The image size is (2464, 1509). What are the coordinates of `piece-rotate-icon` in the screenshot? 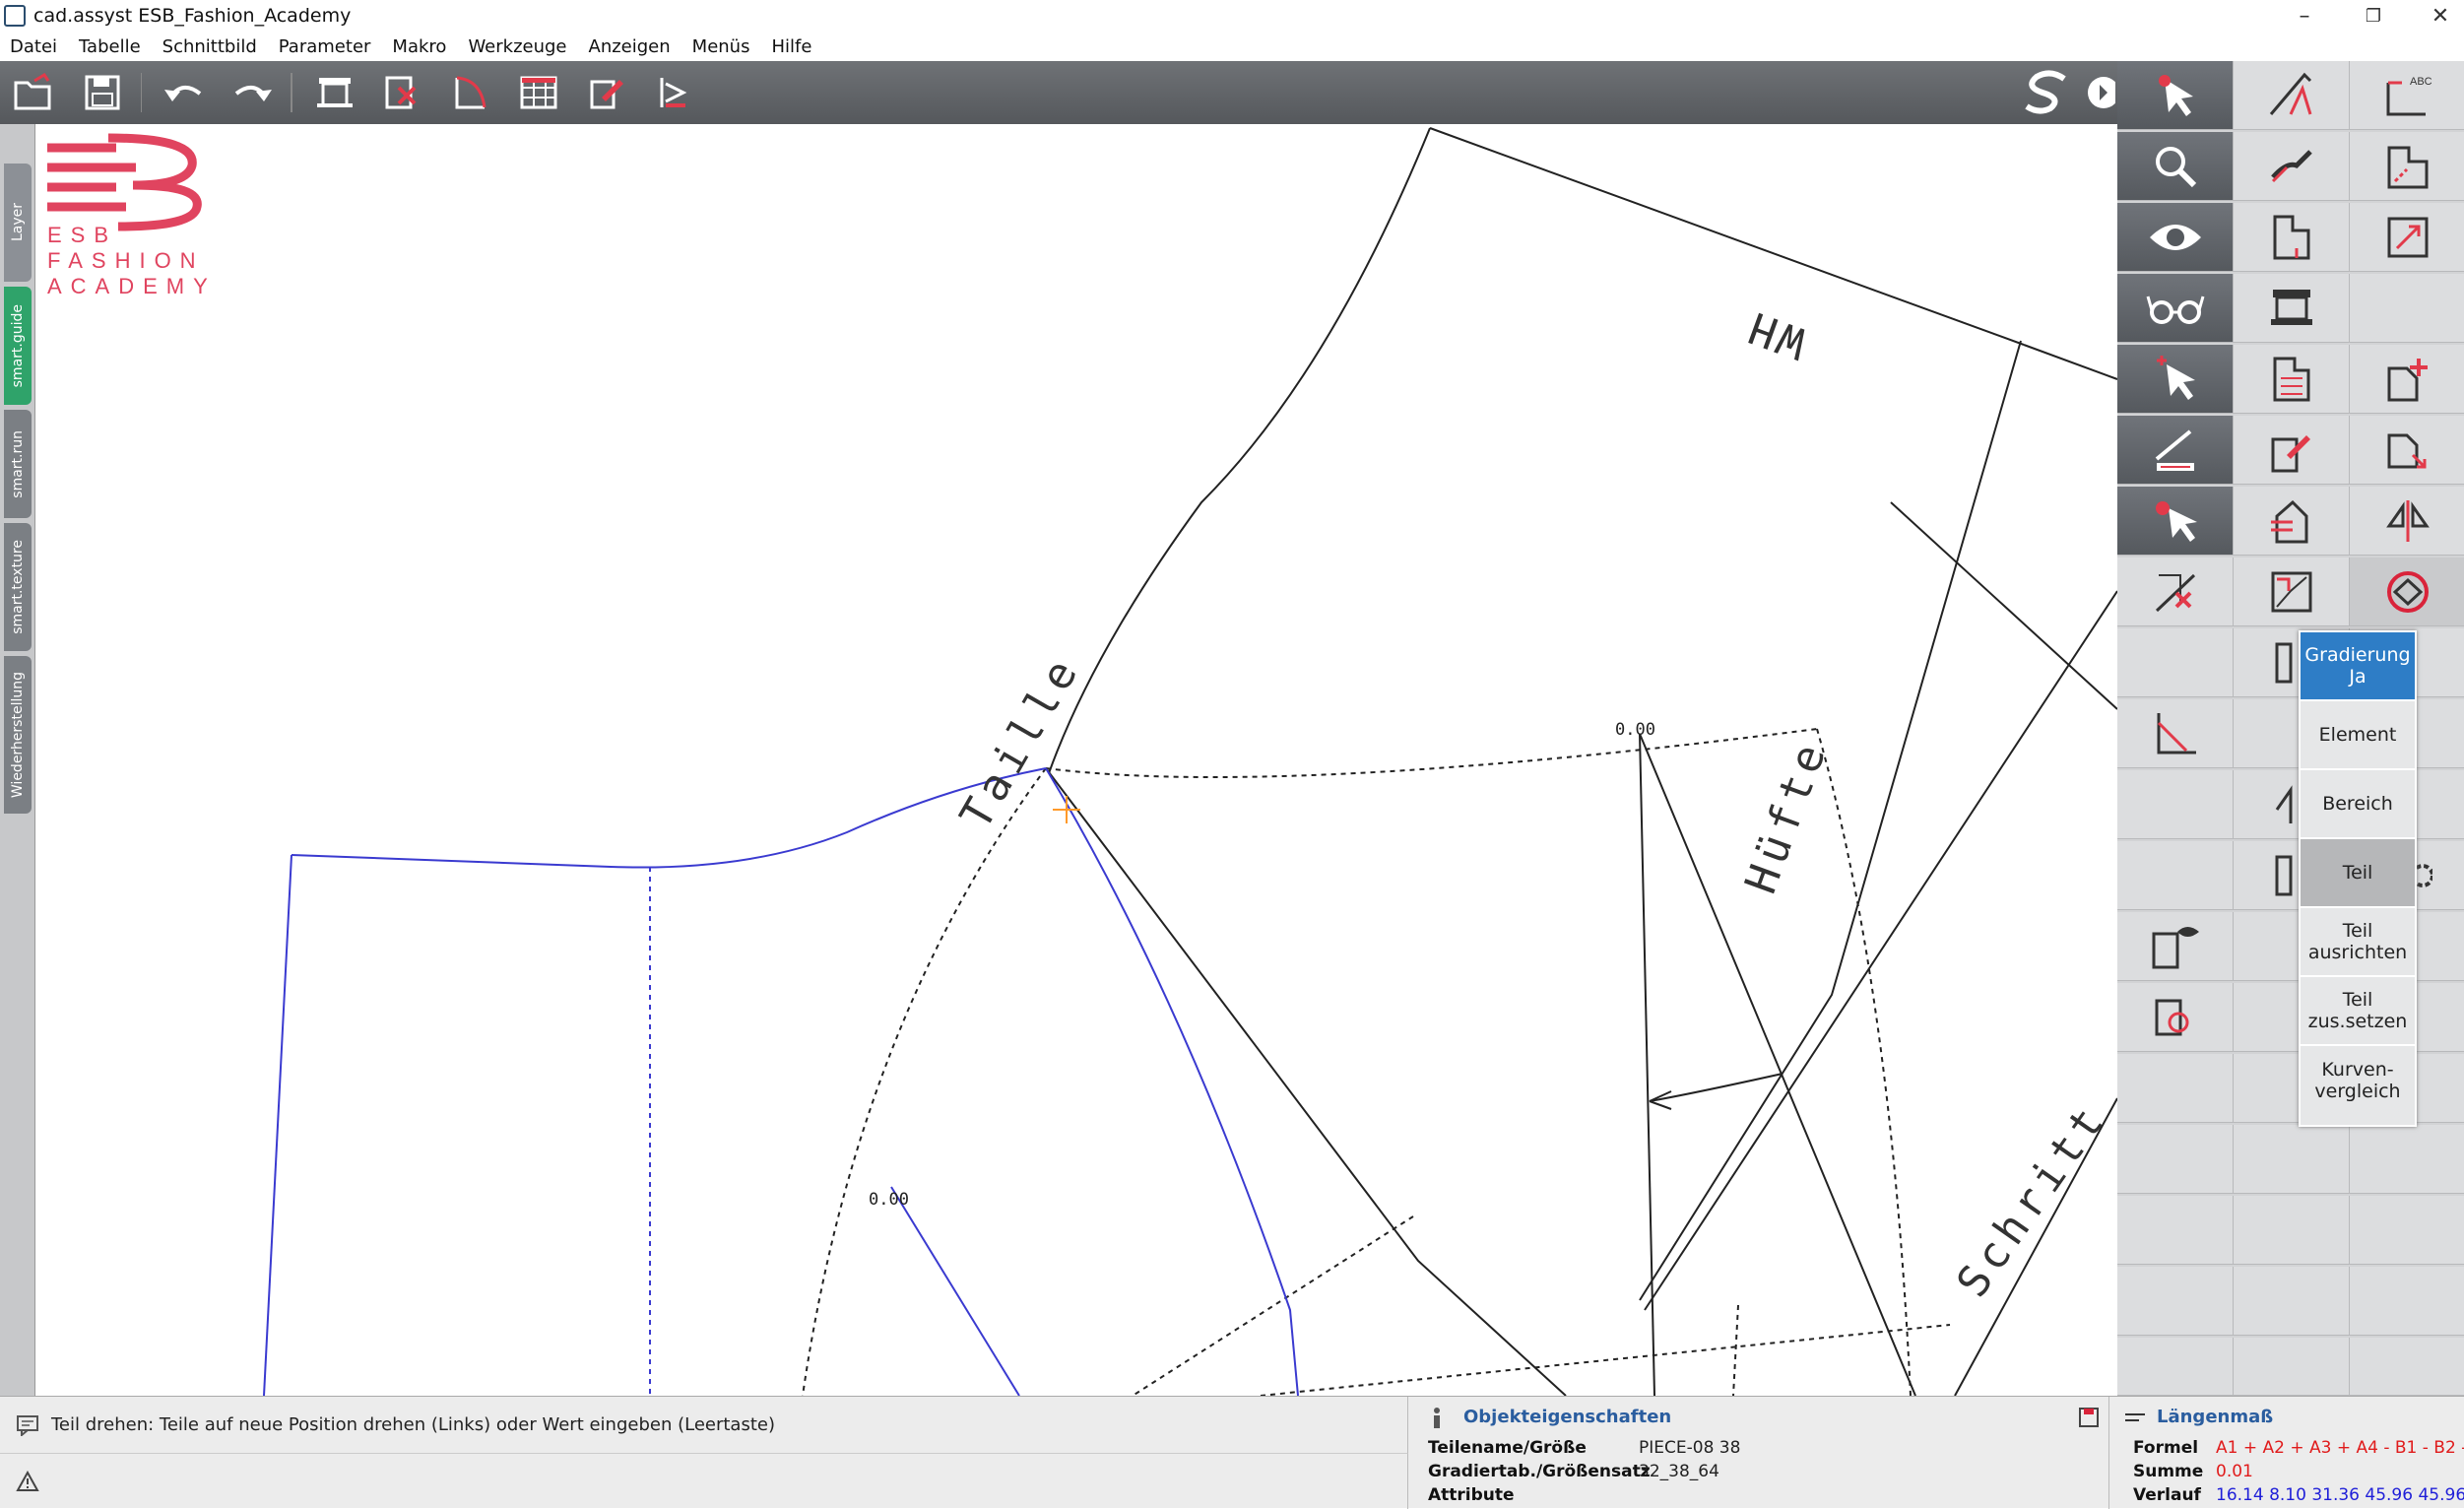 It's located at (2408, 591).